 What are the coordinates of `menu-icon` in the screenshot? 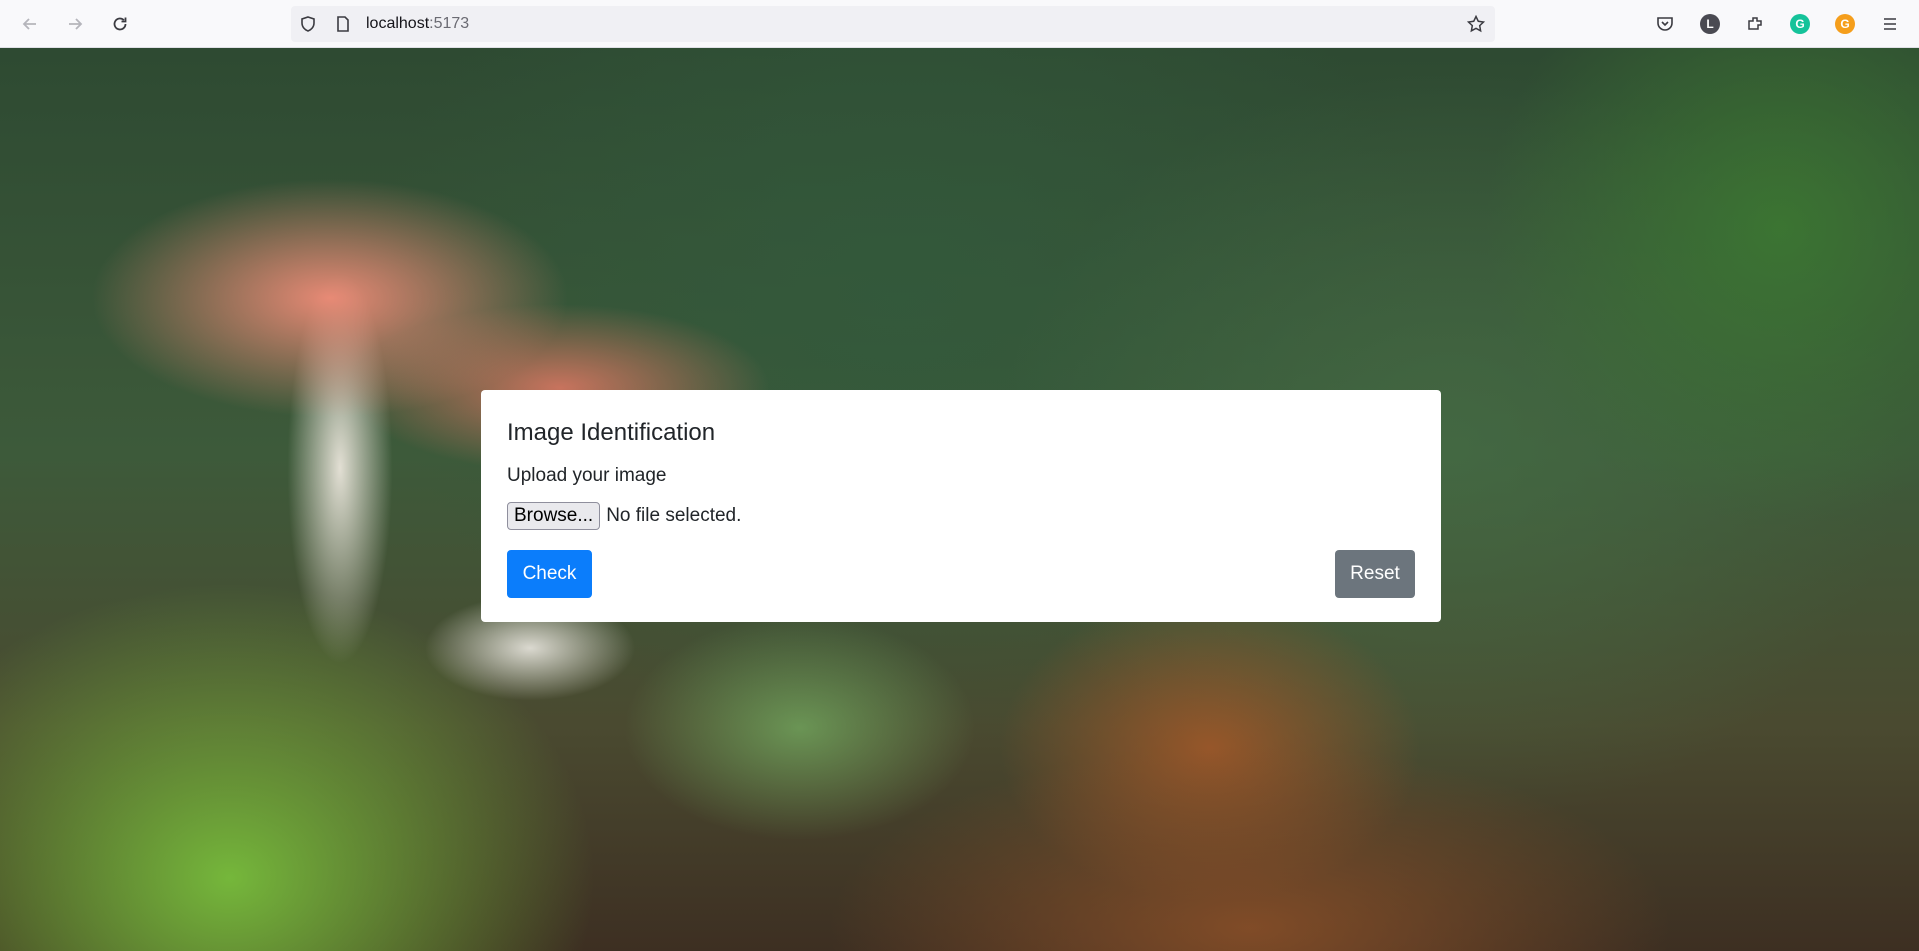 It's located at (1890, 24).